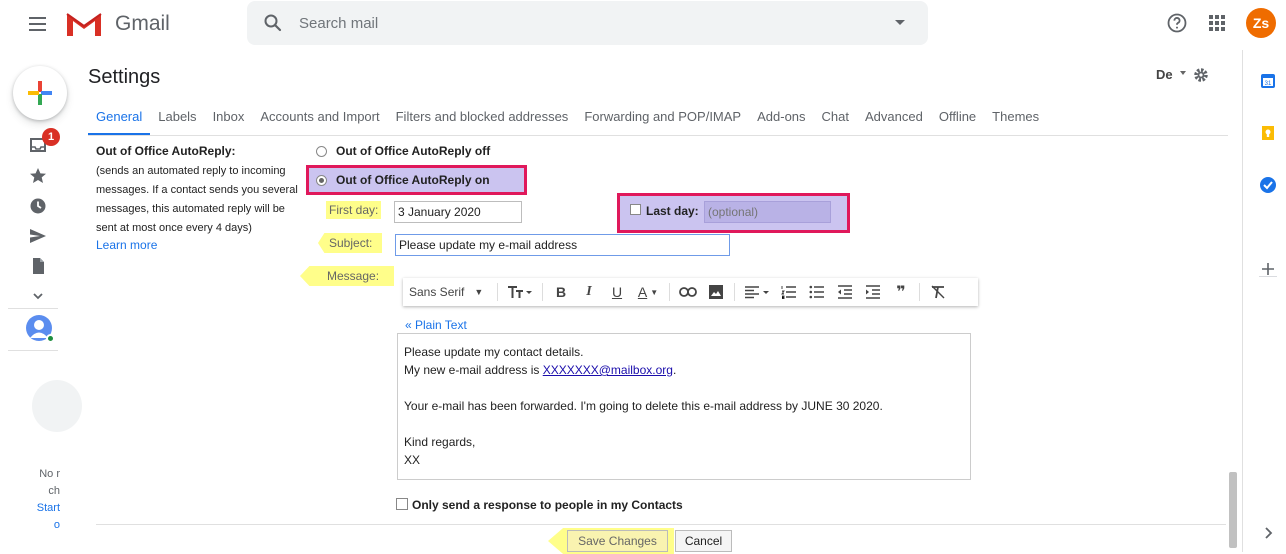  Describe the element at coordinates (703, 541) in the screenshot. I see `cancel-button: Cancel` at that location.